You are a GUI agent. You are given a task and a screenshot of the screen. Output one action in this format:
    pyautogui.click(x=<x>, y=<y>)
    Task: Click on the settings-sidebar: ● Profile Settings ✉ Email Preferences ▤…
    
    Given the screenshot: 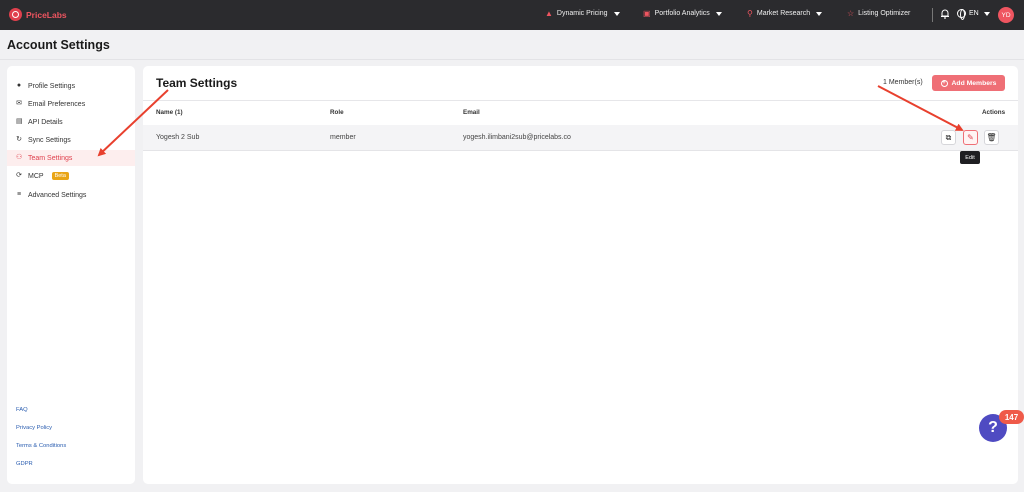 What is the action you would take?
    pyautogui.click(x=71, y=275)
    